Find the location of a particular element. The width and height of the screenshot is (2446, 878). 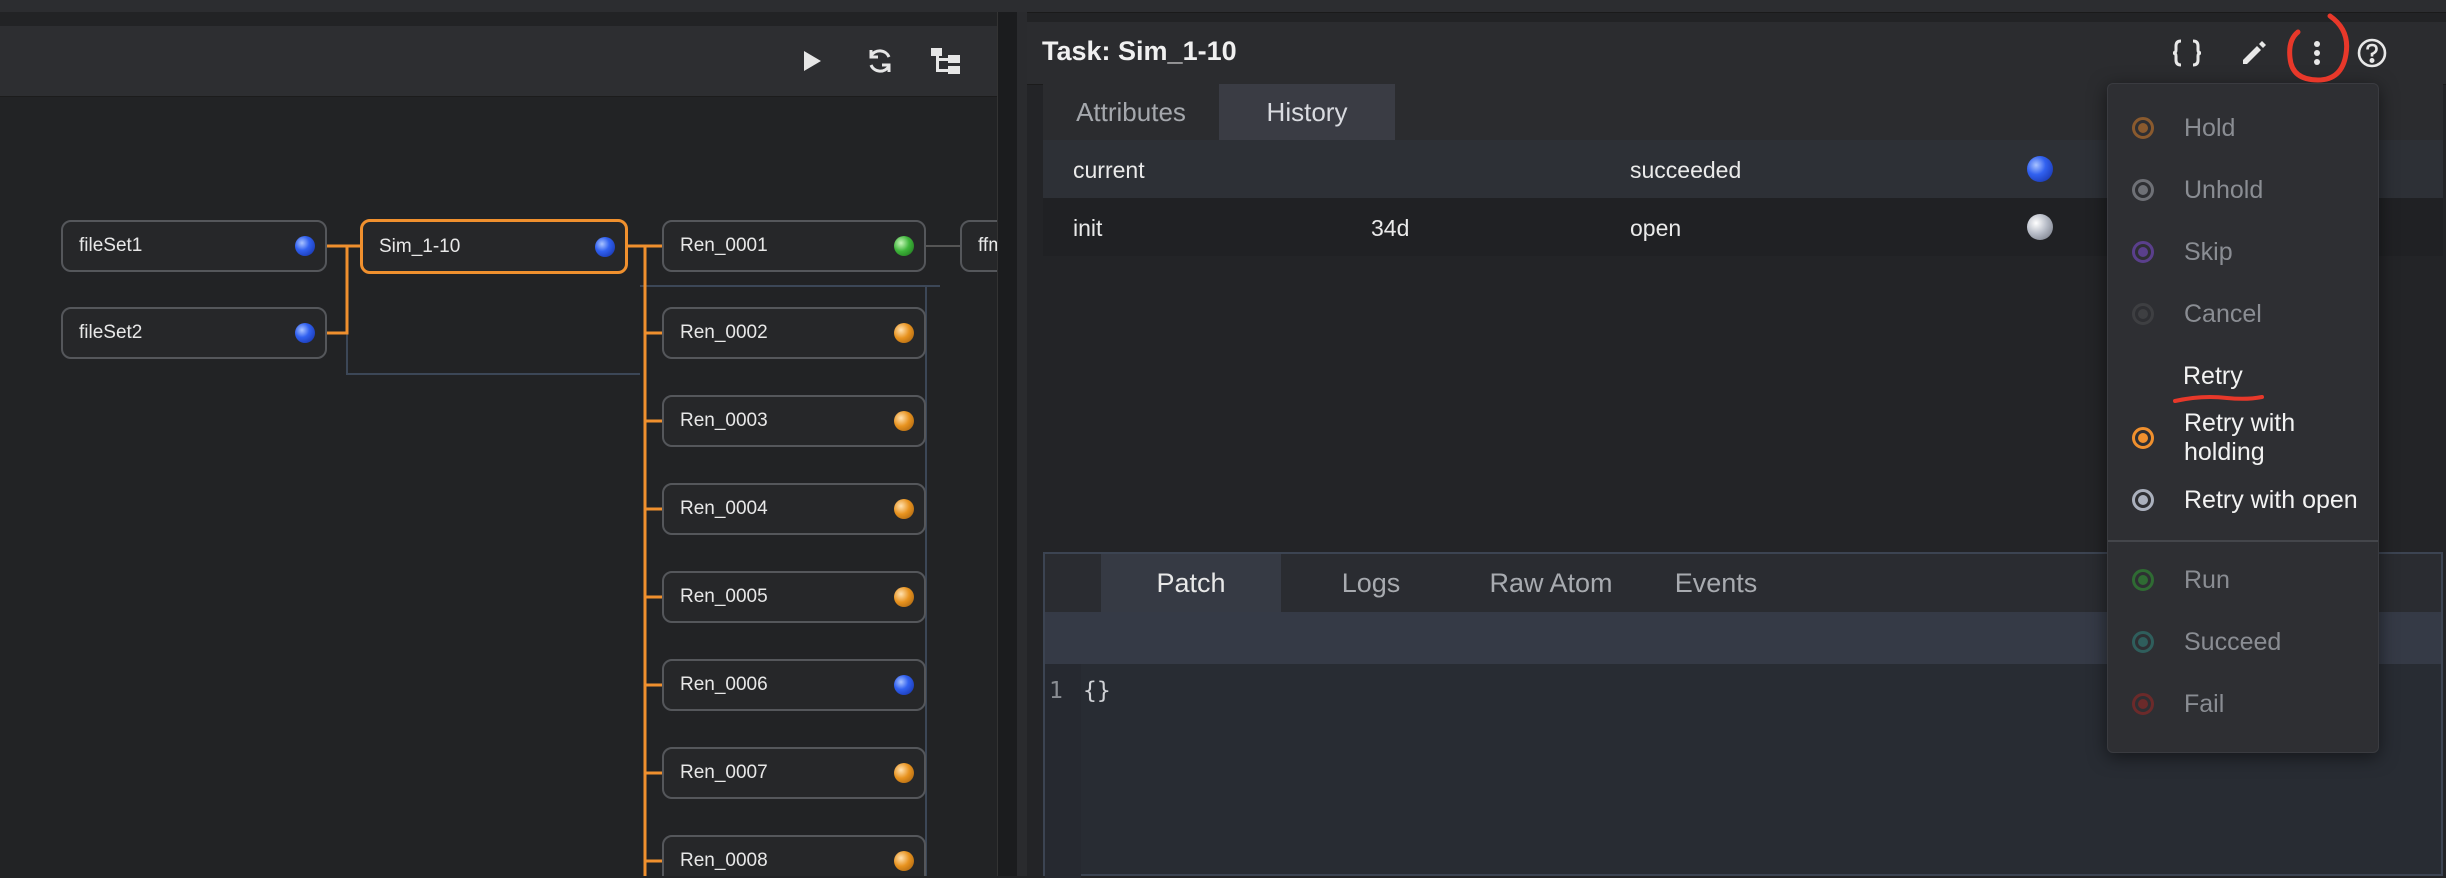

graph-node-selected: Sim_1-10 is located at coordinates (494, 246).